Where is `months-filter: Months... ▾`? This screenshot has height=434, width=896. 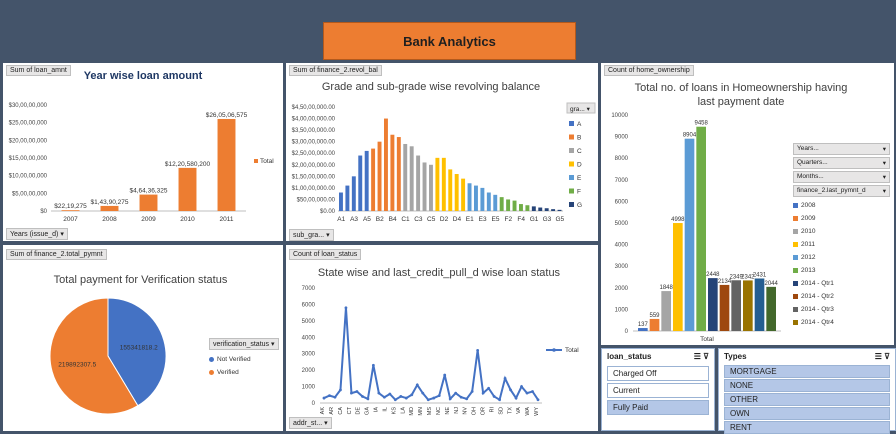
months-filter: Months... ▾ is located at coordinates (841, 177).